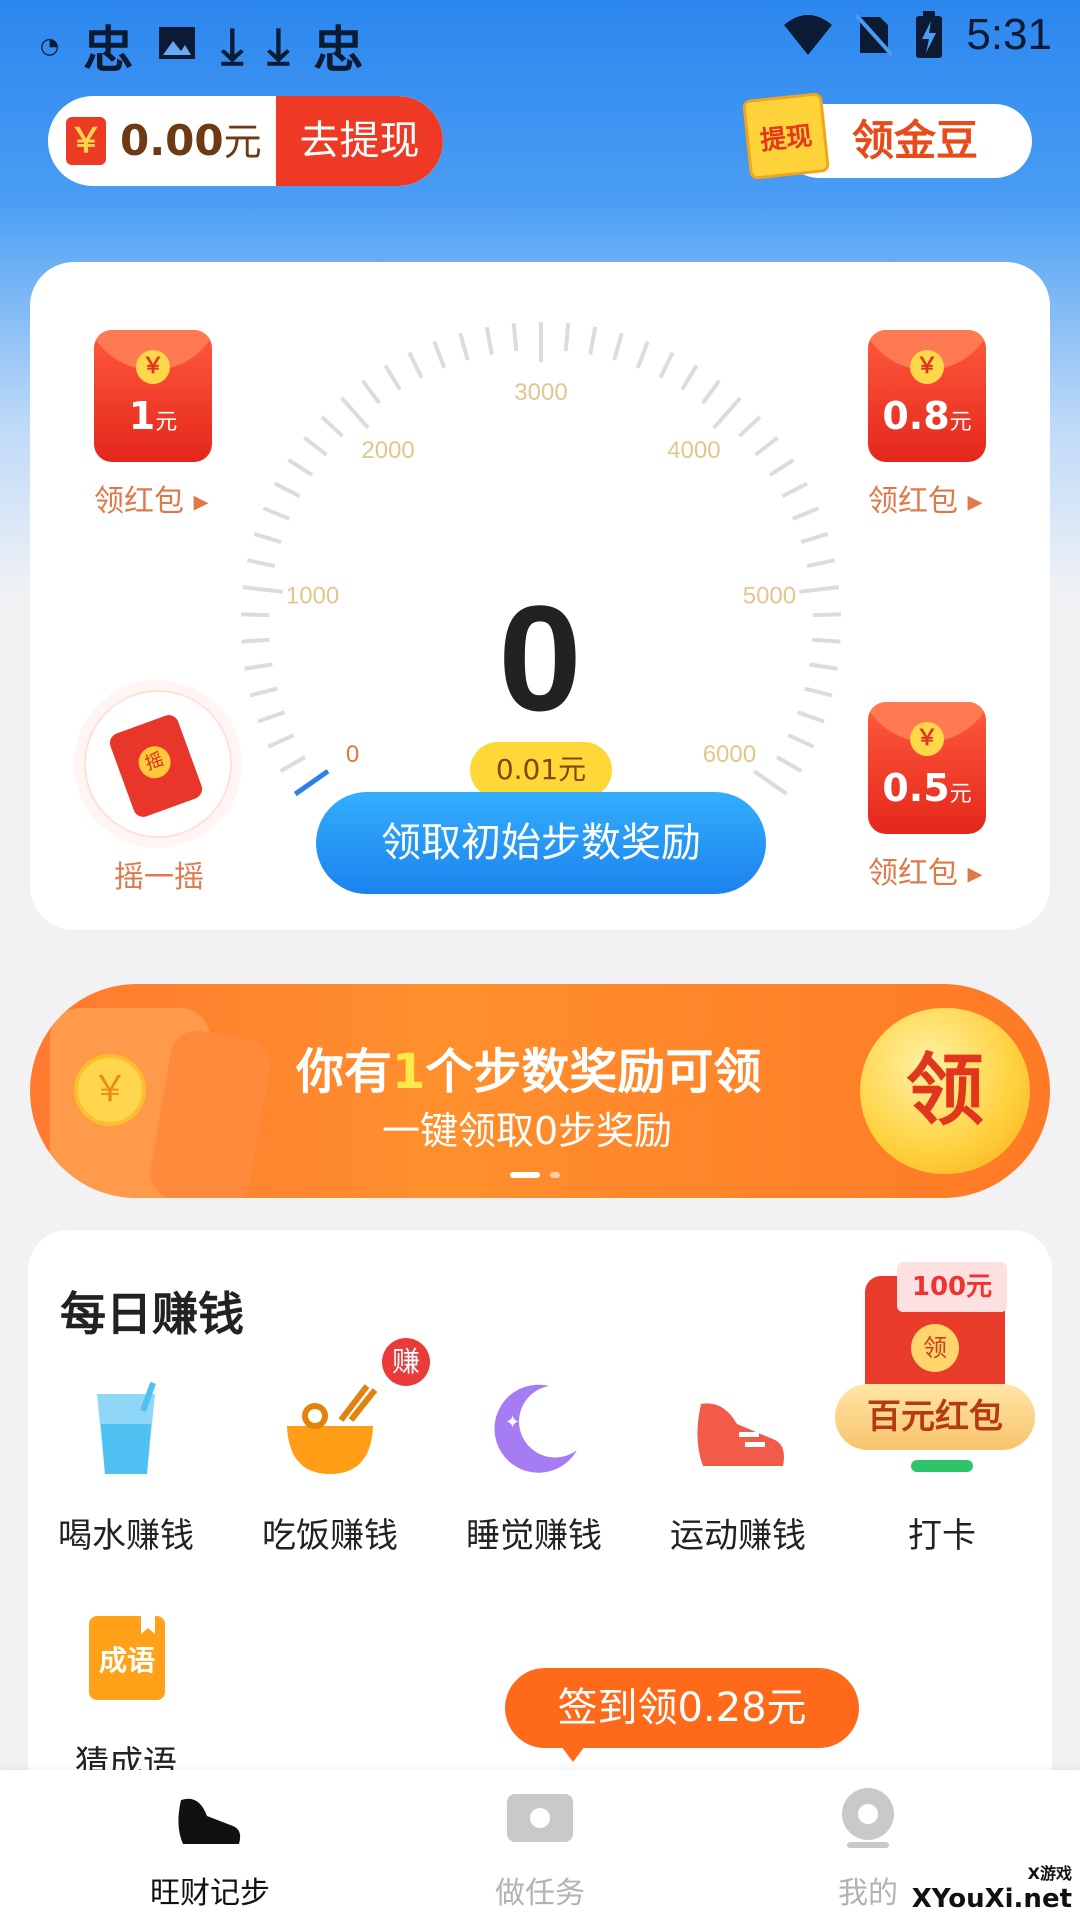 This screenshot has height=1920, width=1080. I want to click on earn-badge: 赚, so click(406, 1362).